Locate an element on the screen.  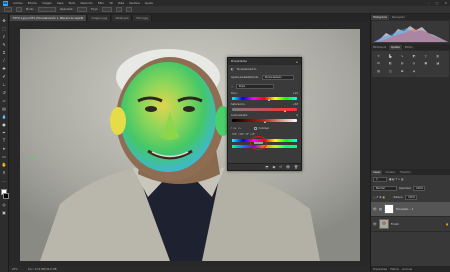
pen-tool-icon: ✒ is located at coordinates (4, 132).